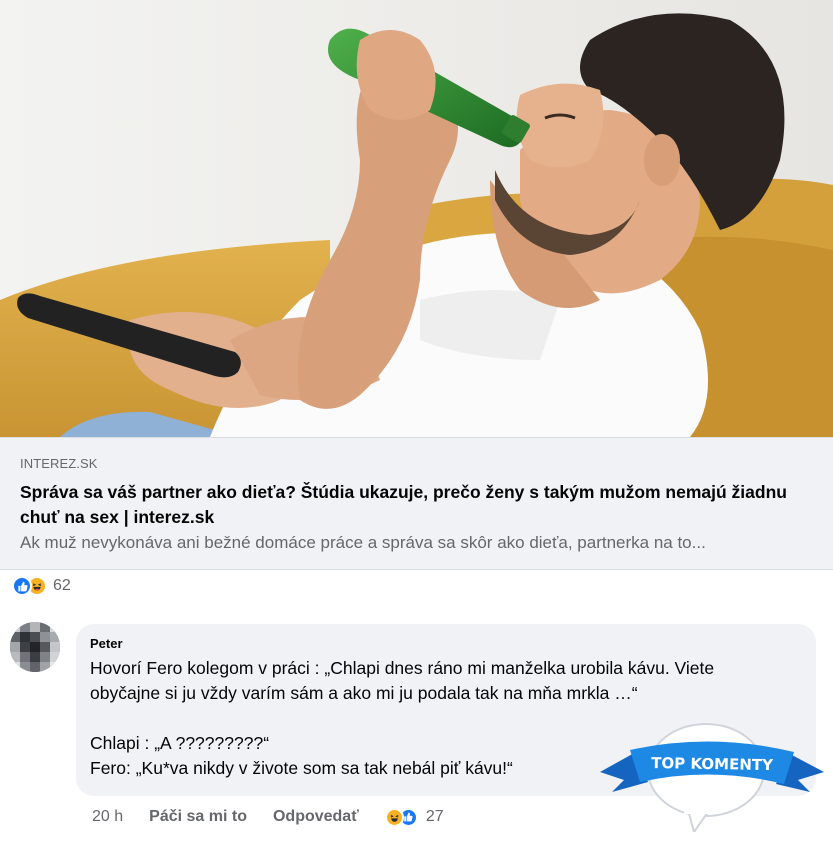  What do you see at coordinates (434, 816) in the screenshot?
I see `comment-reaction-count: 27` at bounding box center [434, 816].